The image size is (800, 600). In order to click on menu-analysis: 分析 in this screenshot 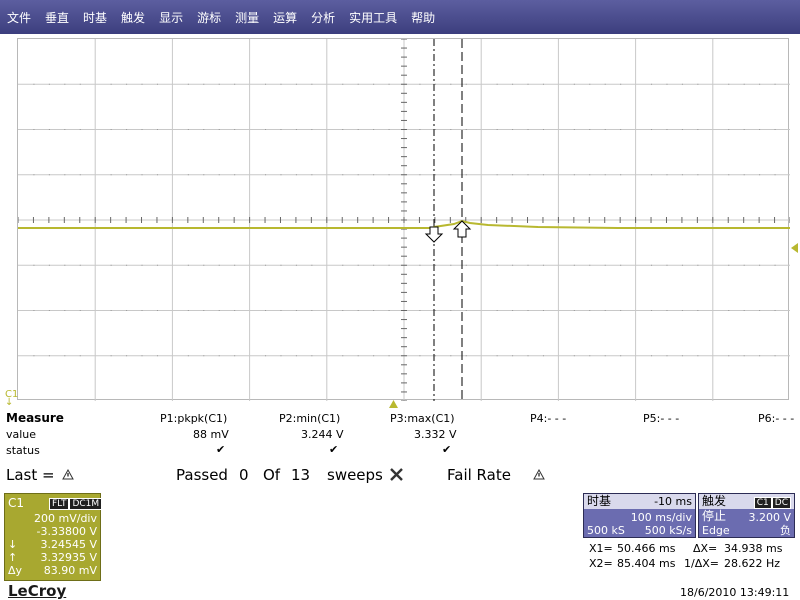, I will do `click(323, 17)`.